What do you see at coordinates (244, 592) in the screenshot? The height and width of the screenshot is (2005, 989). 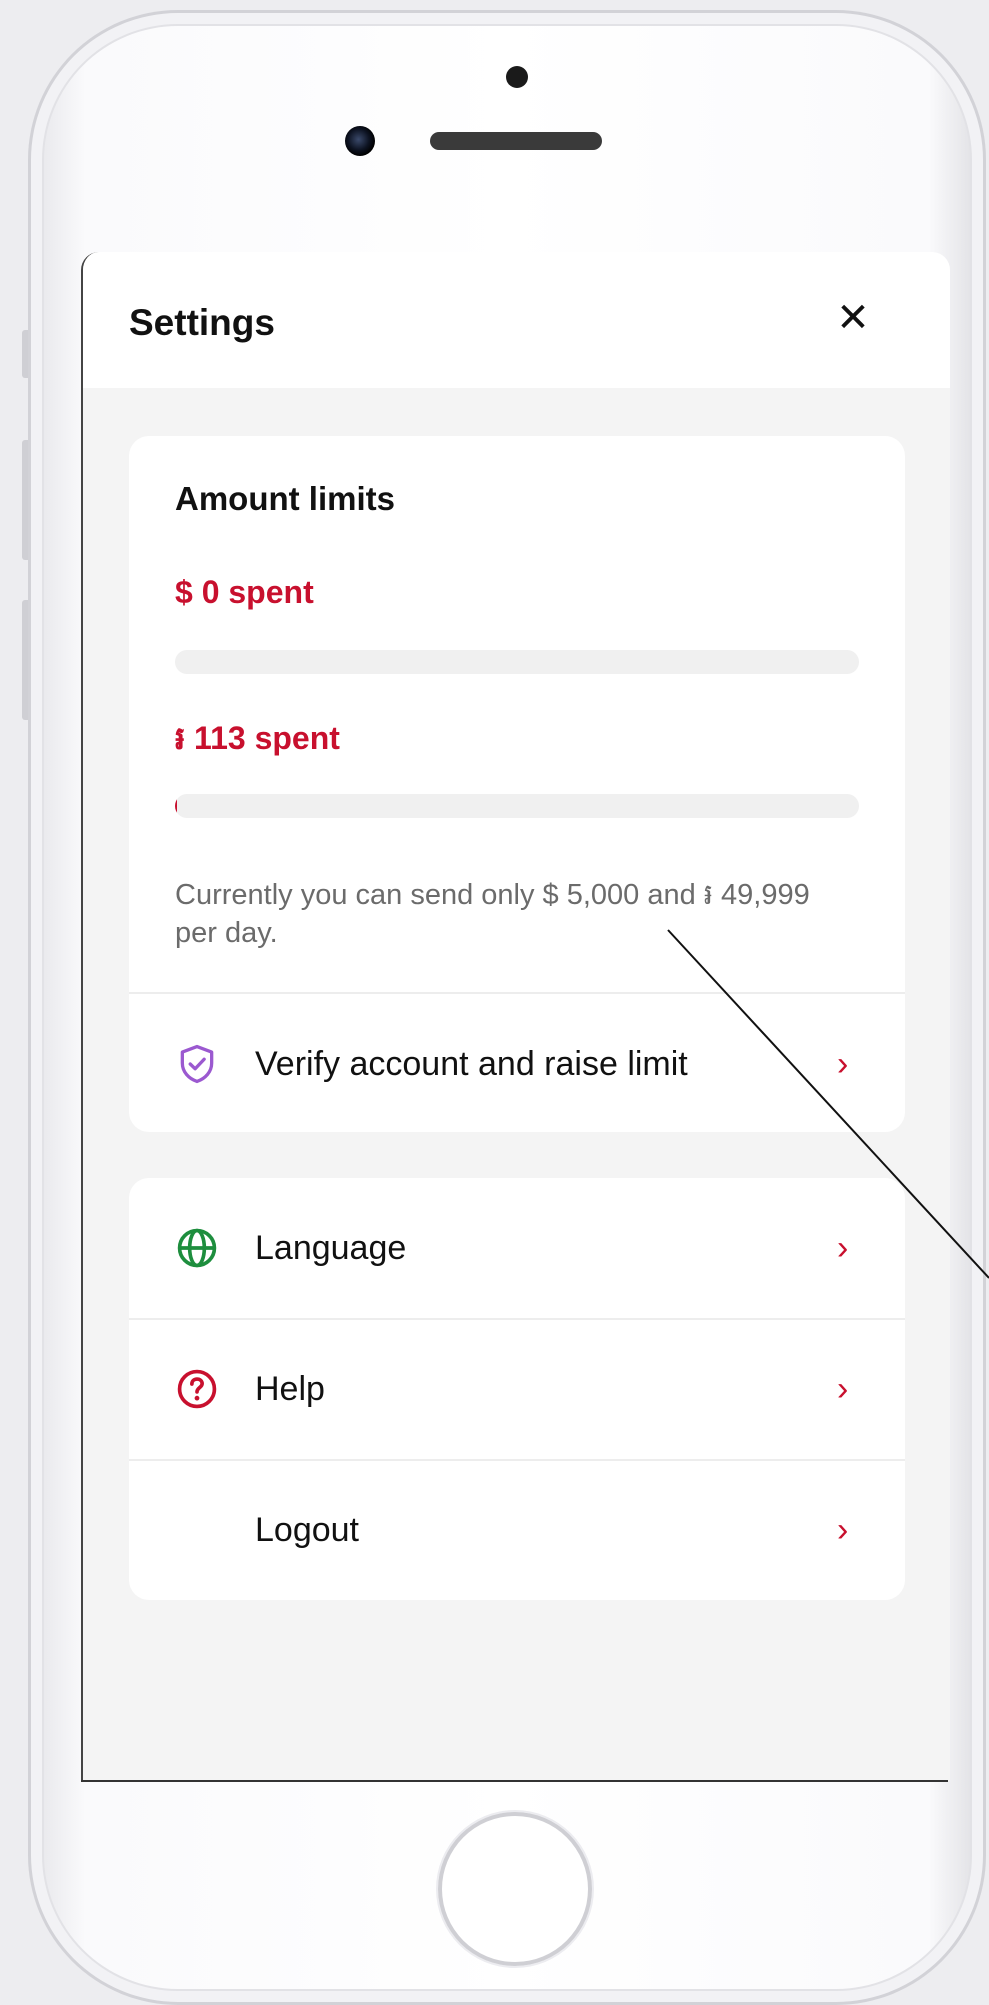 I see `usd-spent-label: $ 0 spent` at bounding box center [244, 592].